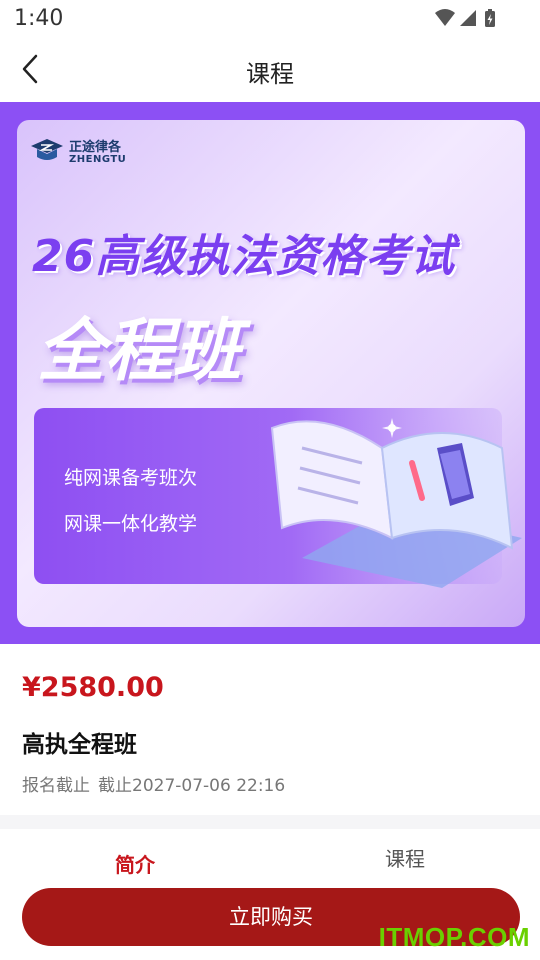  Describe the element at coordinates (192, 786) in the screenshot. I see `deadline-value: 截止2027-07-06 22:16` at that location.